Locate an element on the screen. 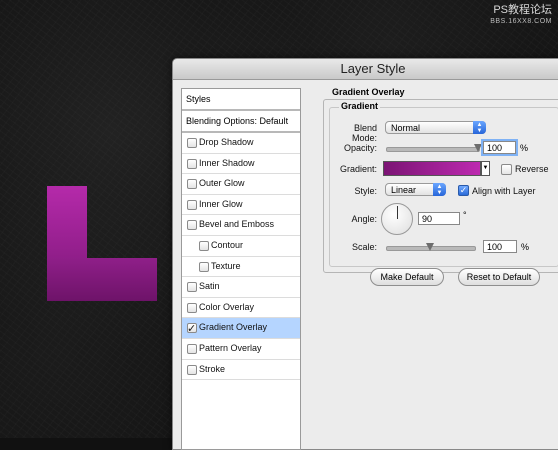 This screenshot has height=450, width=558. opacity-input: 100 is located at coordinates (499, 147).